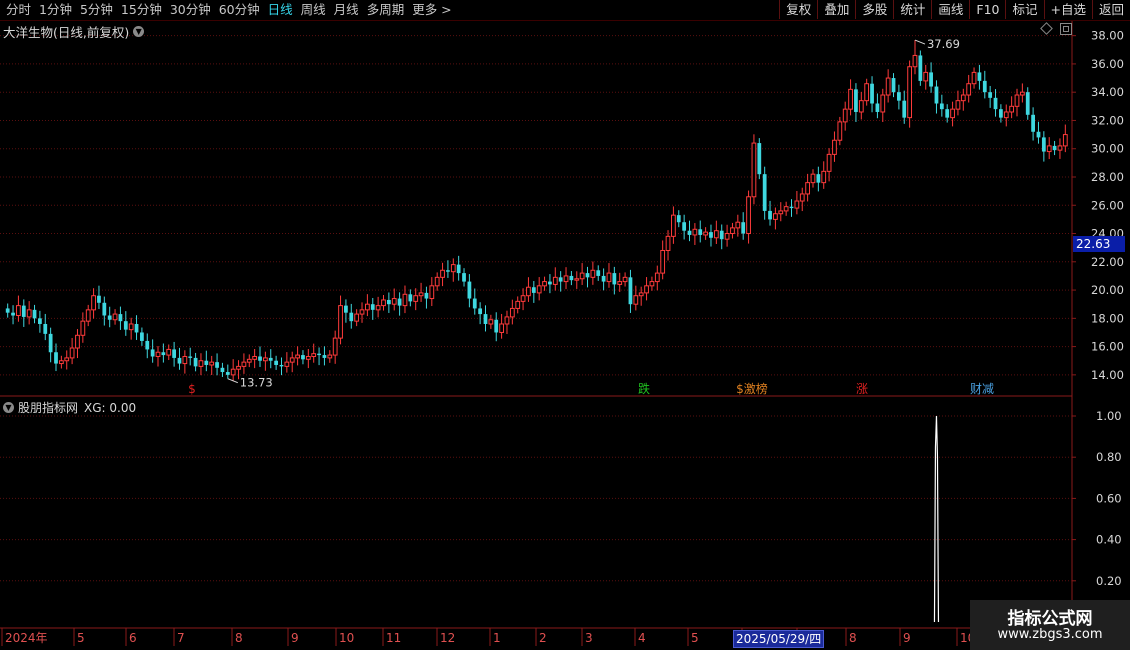 The height and width of the screenshot is (650, 1130). What do you see at coordinates (862, 388) in the screenshot?
I see `event-marker: 涨` at bounding box center [862, 388].